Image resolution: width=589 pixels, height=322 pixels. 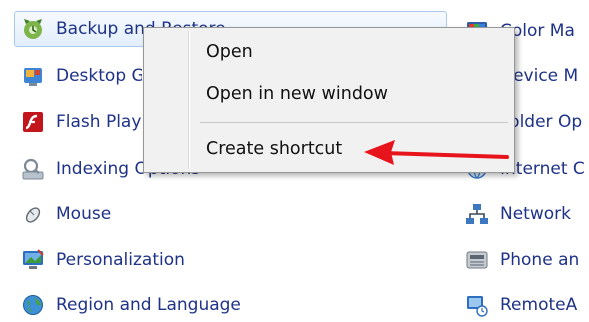 What do you see at coordinates (33, 169) in the screenshot?
I see `indexing-options-icon` at bounding box center [33, 169].